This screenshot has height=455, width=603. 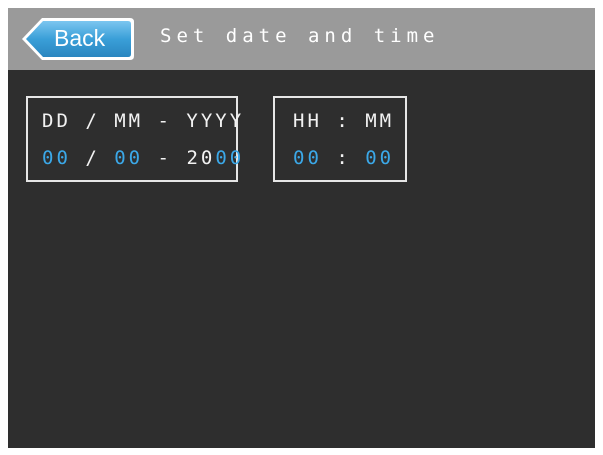 What do you see at coordinates (307, 158) in the screenshot?
I see `hour-value: 00` at bounding box center [307, 158].